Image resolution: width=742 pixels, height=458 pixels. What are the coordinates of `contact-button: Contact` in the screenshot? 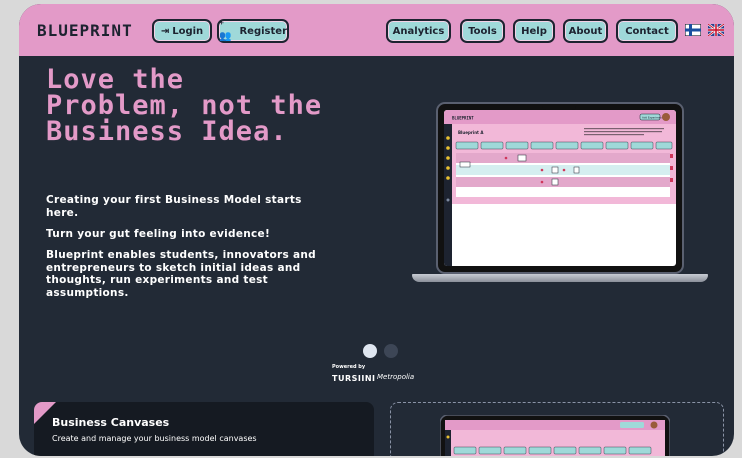 It's located at (647, 31).